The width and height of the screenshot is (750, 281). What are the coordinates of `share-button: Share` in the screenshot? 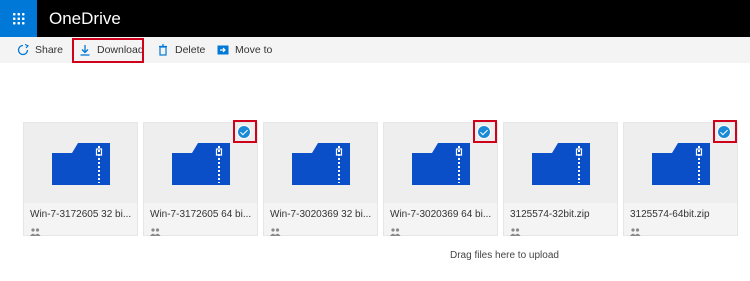 It's located at (40, 50).